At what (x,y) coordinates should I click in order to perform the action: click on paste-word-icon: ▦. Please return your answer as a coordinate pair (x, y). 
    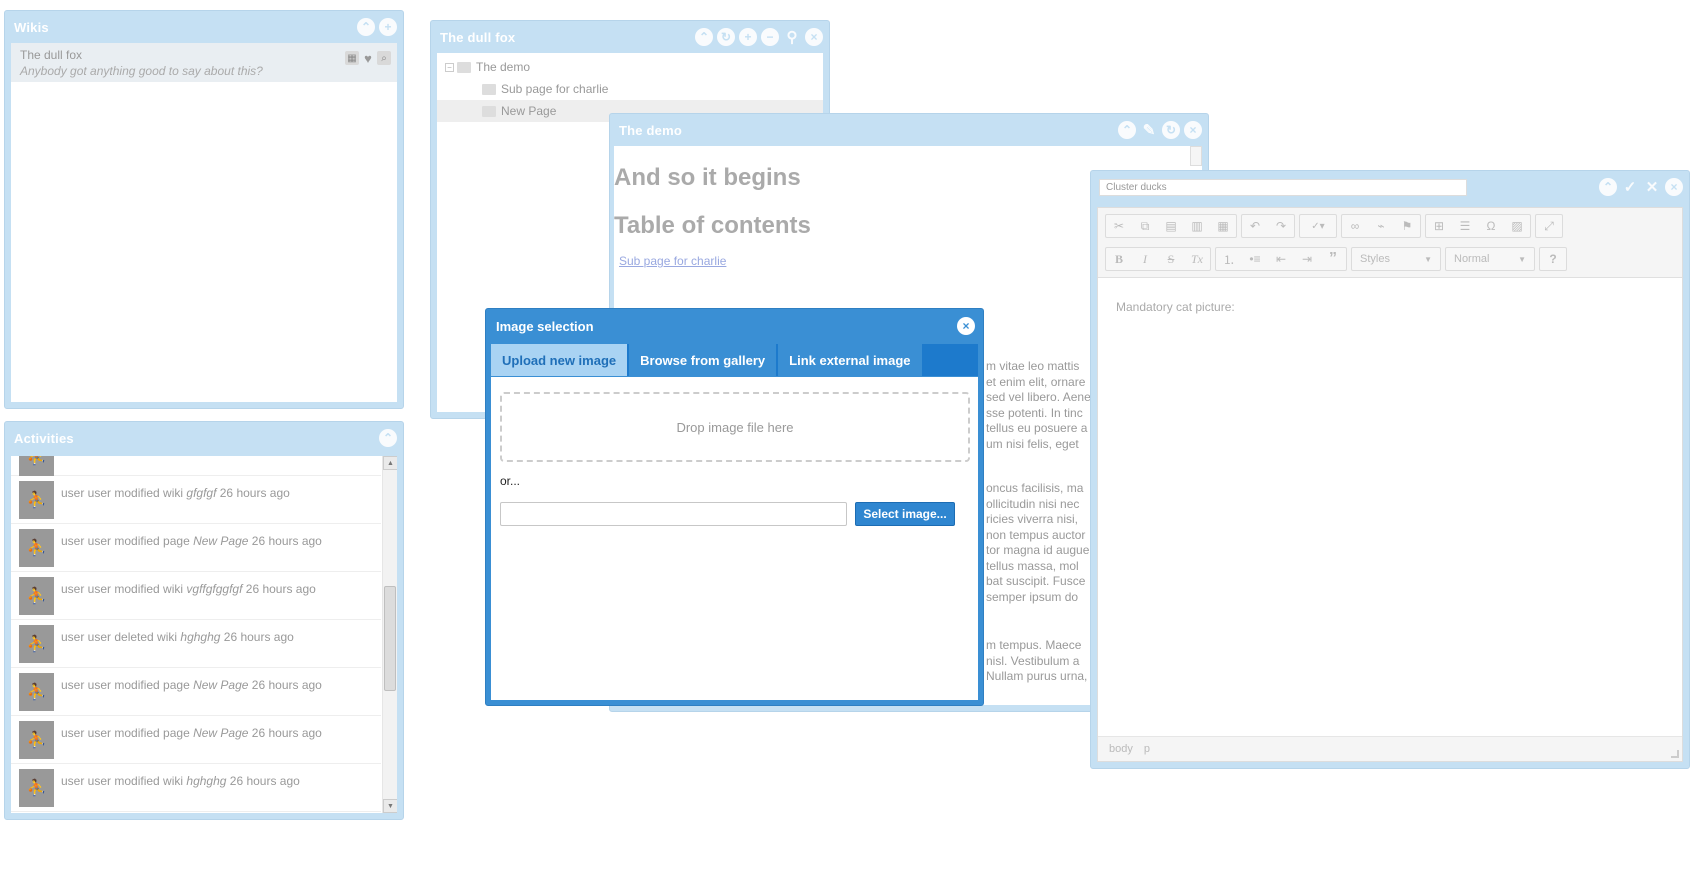
    Looking at the image, I should click on (1223, 226).